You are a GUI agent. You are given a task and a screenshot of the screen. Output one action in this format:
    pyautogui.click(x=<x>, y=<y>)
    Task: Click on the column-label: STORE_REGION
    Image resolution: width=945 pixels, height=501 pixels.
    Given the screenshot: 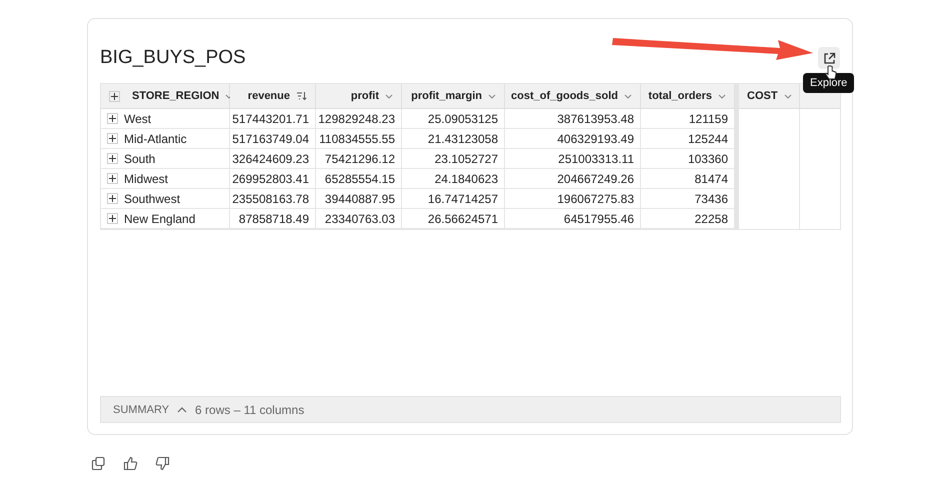 What is the action you would take?
    pyautogui.click(x=176, y=96)
    